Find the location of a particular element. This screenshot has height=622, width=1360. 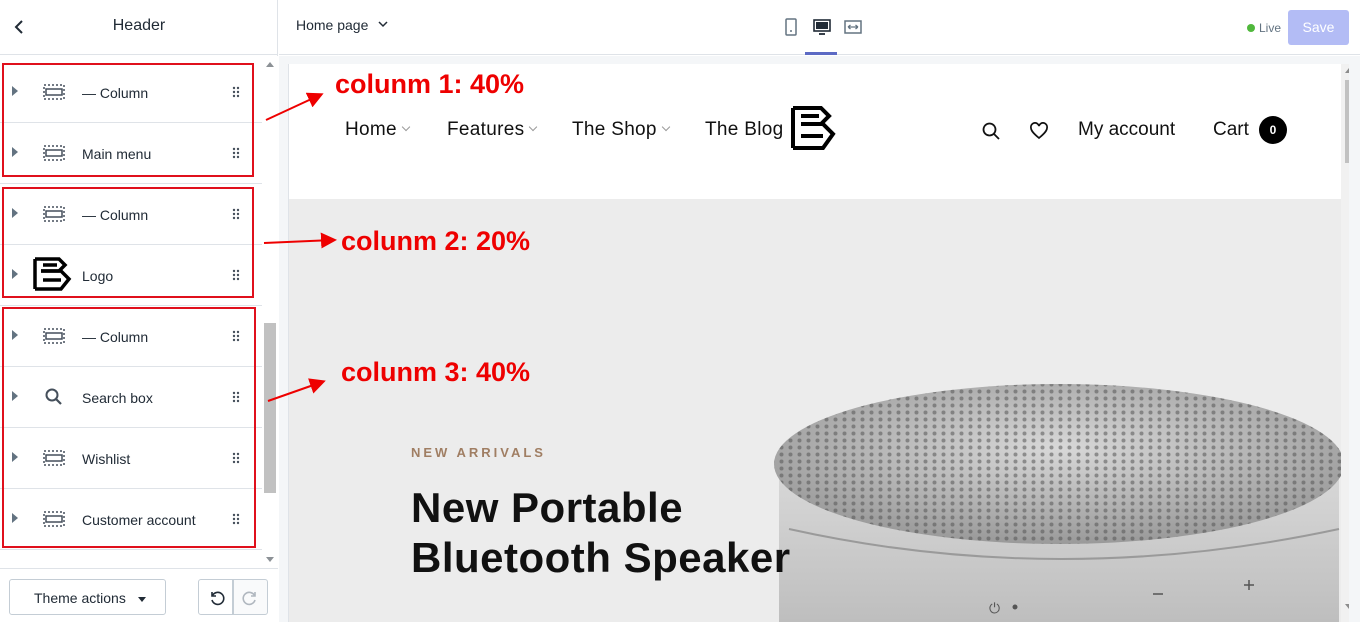

page-selector-label: Home page is located at coordinates (332, 25).